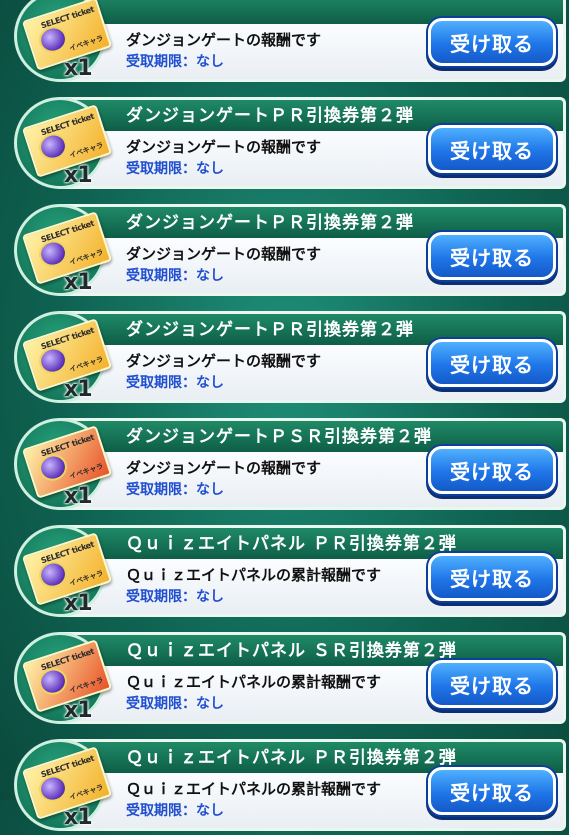 This screenshot has height=835, width=569. I want to click on reward-title: Ｑｕｉｚエイトパネル ＳＲ引換券第２弾, so click(291, 651).